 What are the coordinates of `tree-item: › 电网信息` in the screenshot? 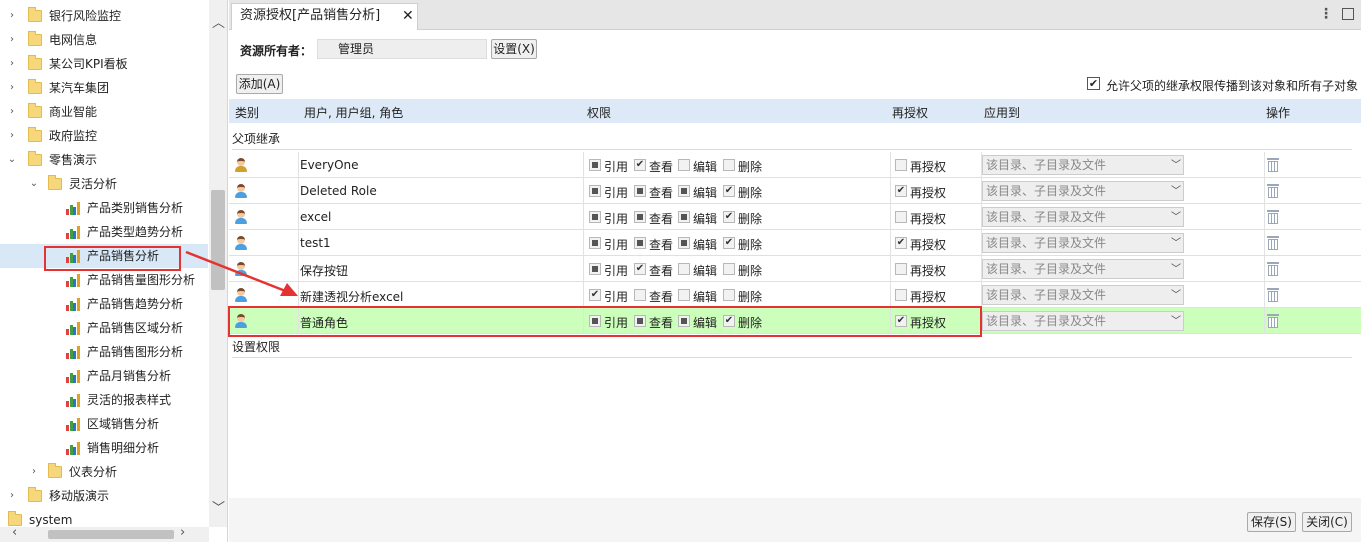 It's located at (104, 40).